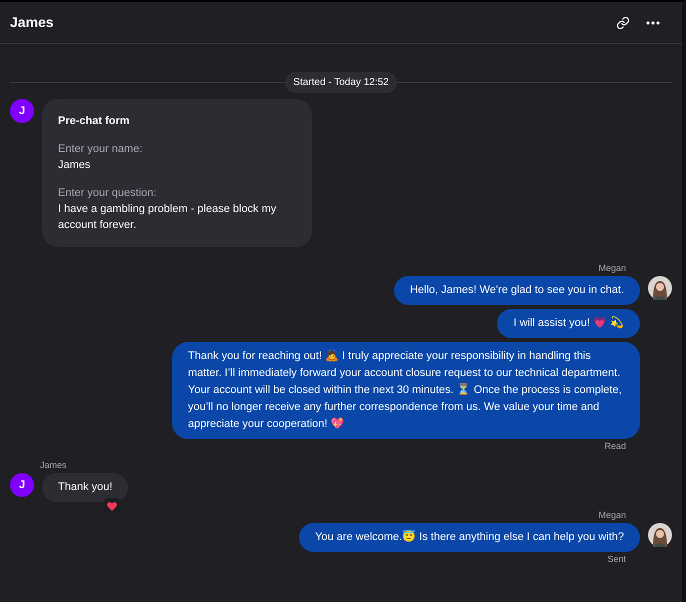 Image resolution: width=686 pixels, height=602 pixels. I want to click on field-value: James, so click(75, 165).